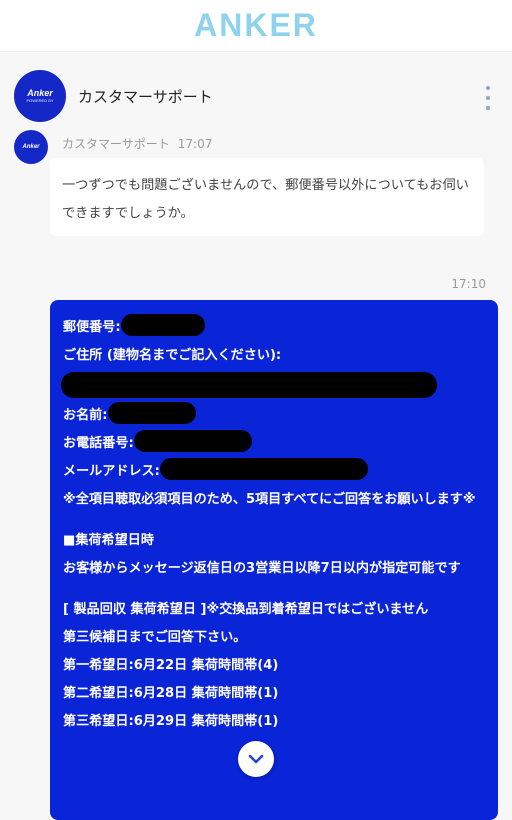 The width and height of the screenshot is (512, 820). What do you see at coordinates (274, 416) in the screenshot?
I see `name-line: お名前:` at bounding box center [274, 416].